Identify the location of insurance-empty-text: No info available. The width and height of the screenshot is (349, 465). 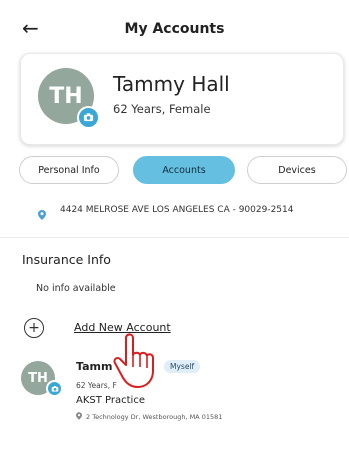
(76, 288).